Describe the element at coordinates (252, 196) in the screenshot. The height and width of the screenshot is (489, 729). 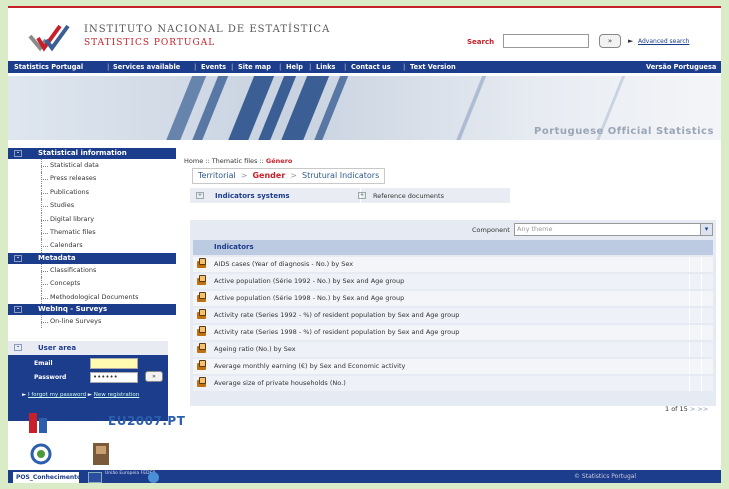
I see `tab-indicators-systems: Indicators systems` at that location.